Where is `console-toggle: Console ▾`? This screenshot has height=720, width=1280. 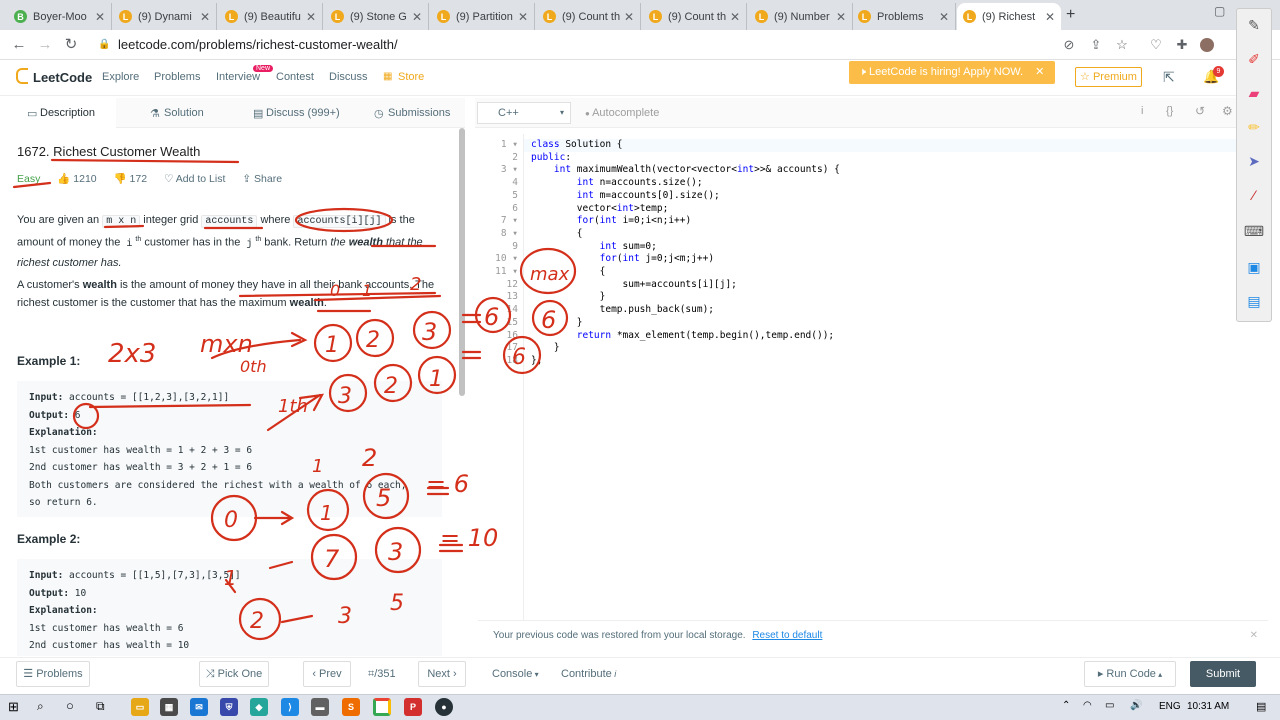
console-toggle: Console ▾ is located at coordinates (515, 674).